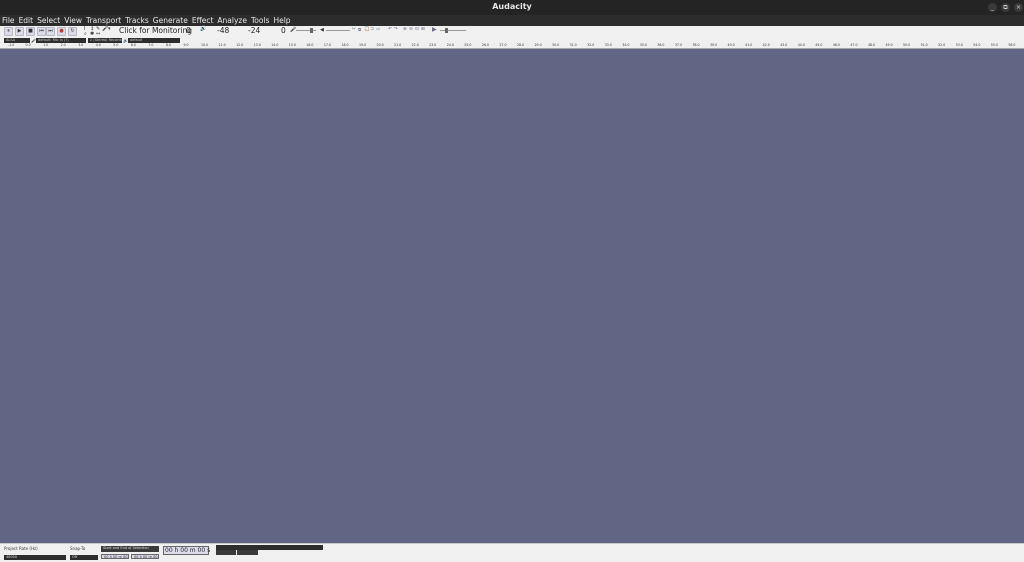 This screenshot has width=1024, height=562. Describe the element at coordinates (423, 29) in the screenshot. I see `fit-project-icon: ⊞` at that location.